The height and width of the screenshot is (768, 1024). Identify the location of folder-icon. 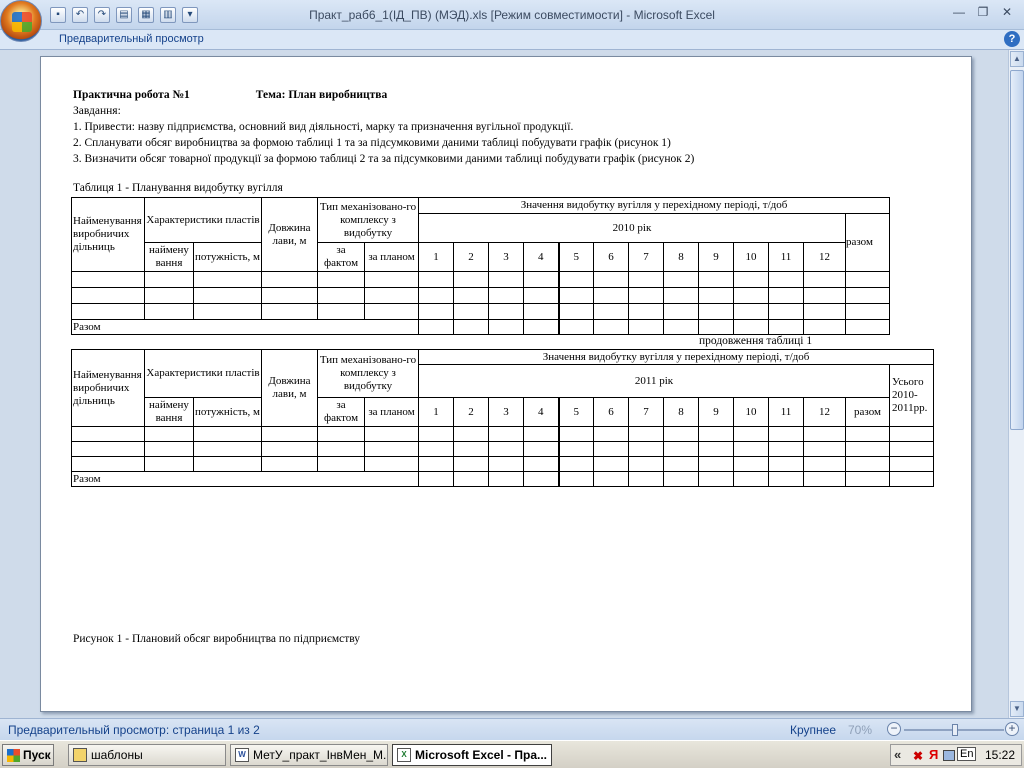
(80, 755).